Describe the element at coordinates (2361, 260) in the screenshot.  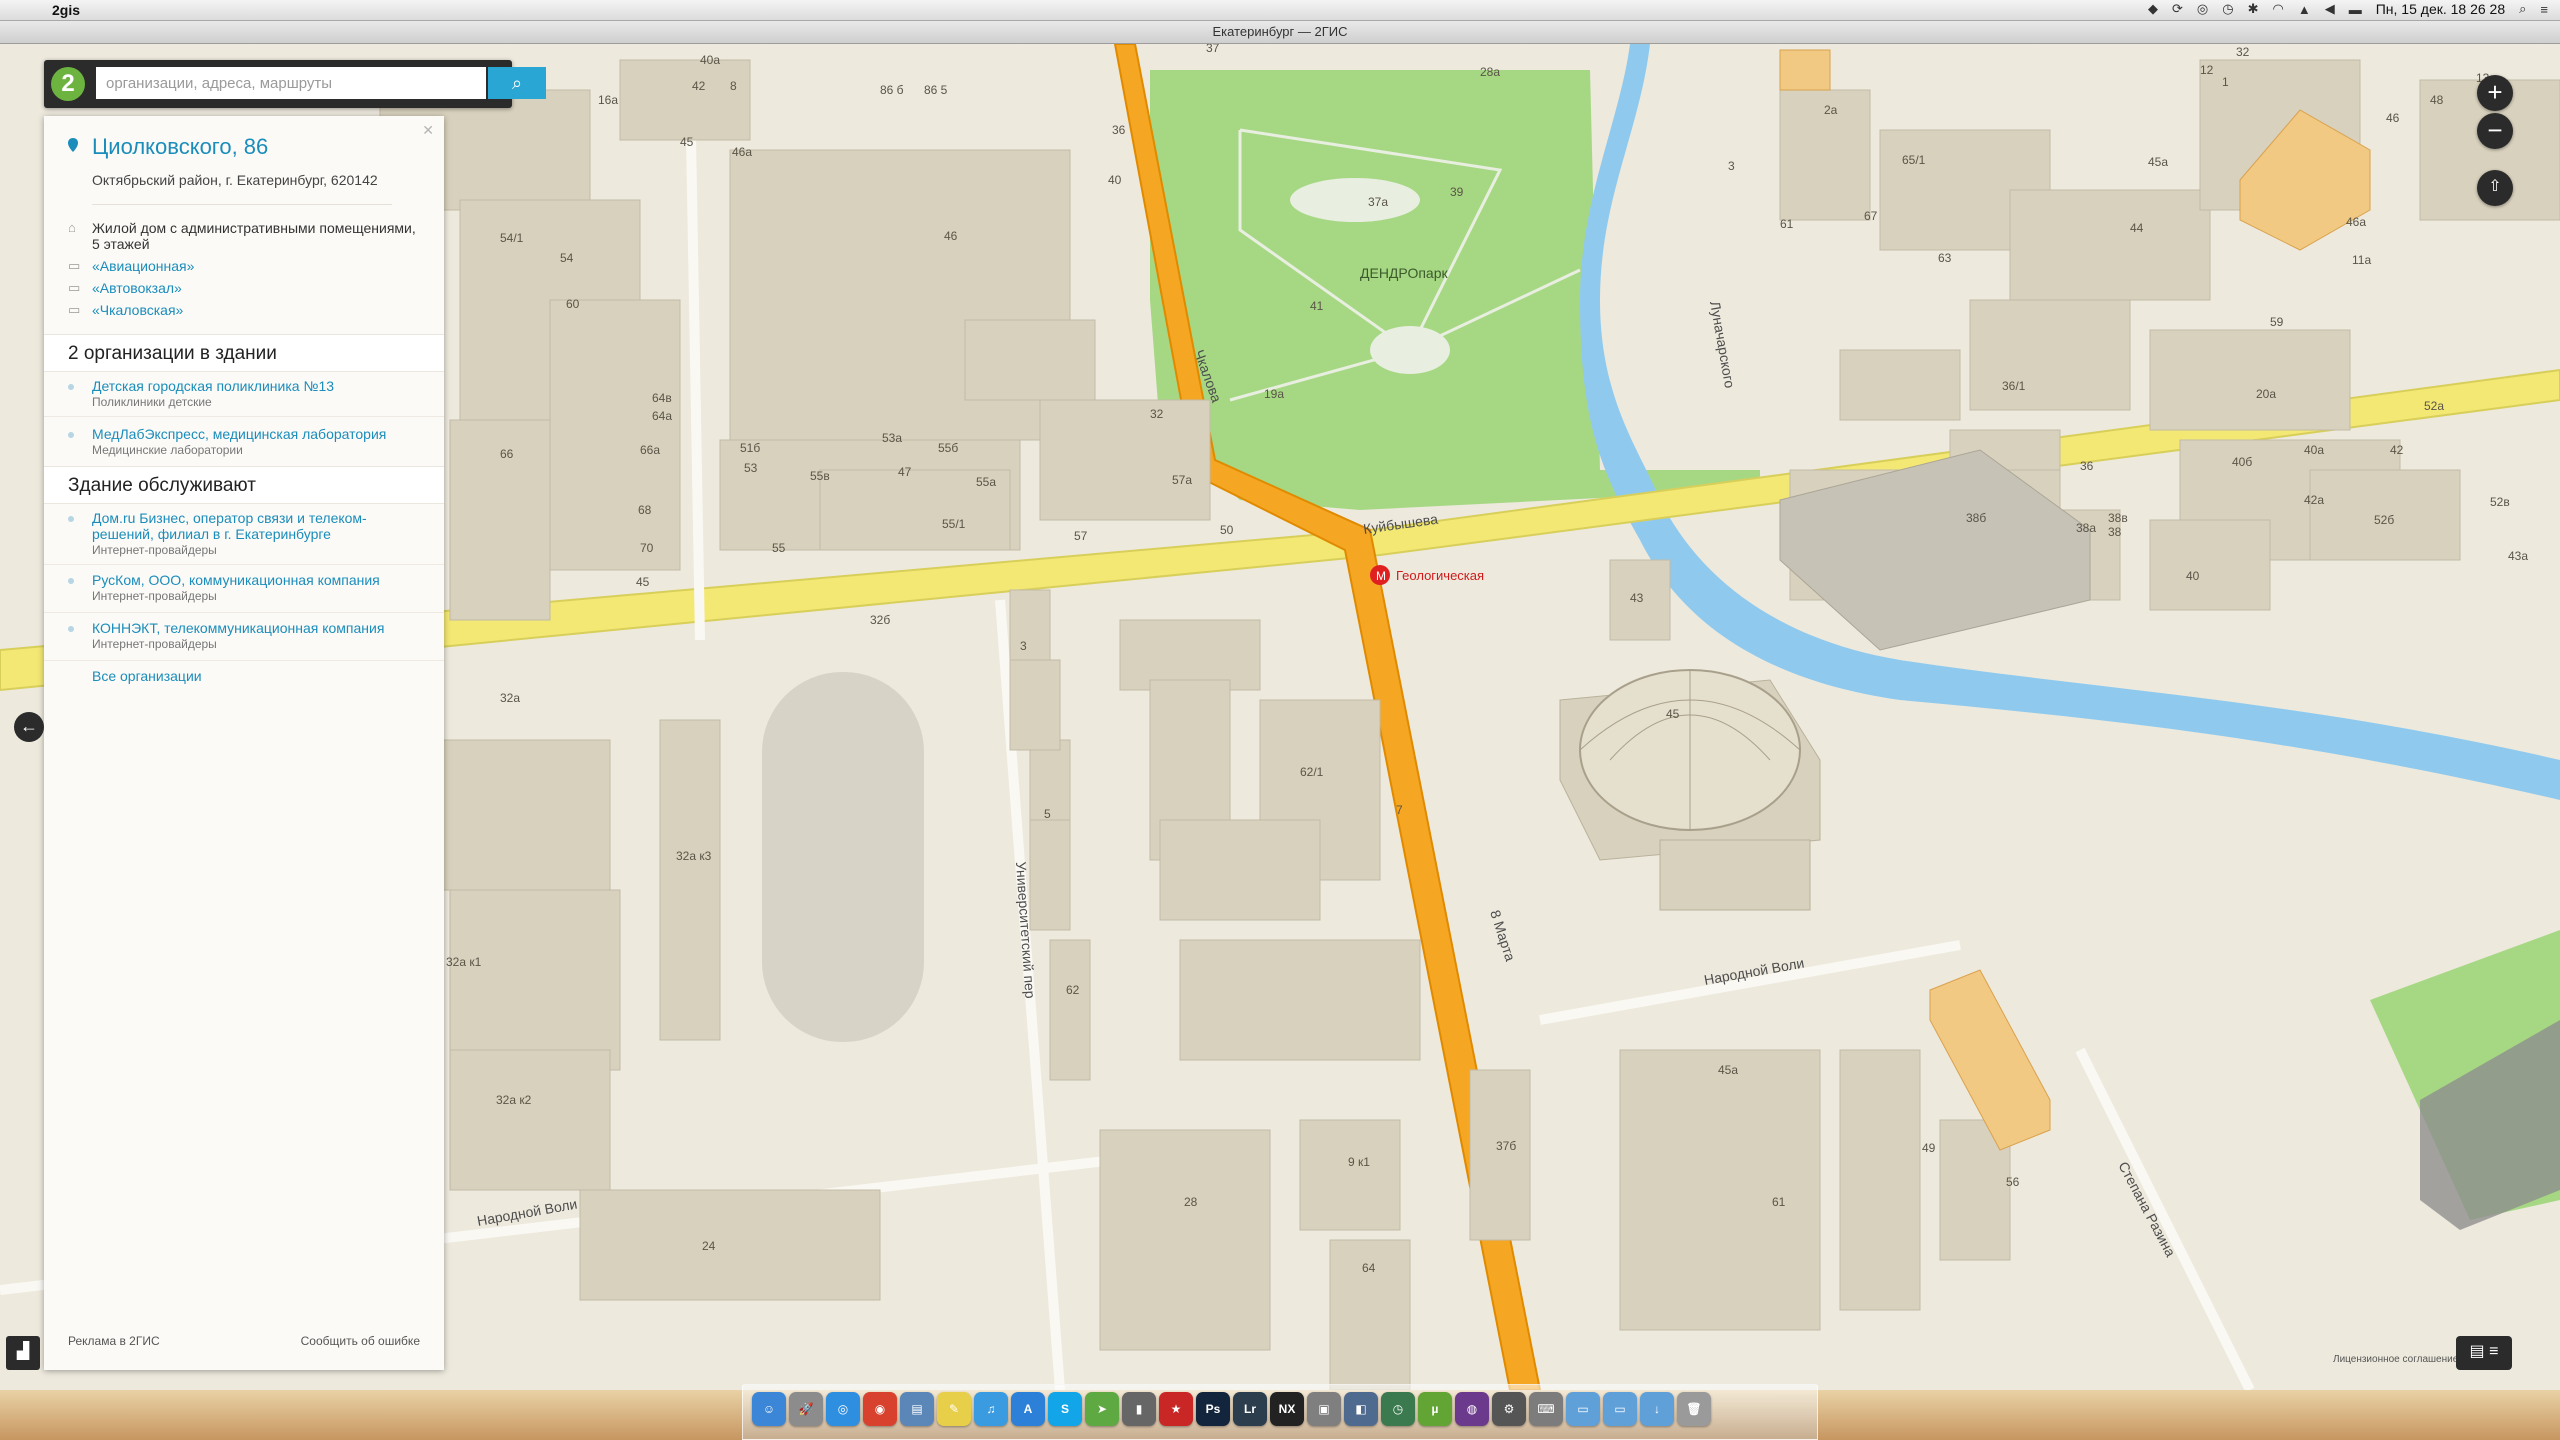
I see `svg-text: 11а` at that location.